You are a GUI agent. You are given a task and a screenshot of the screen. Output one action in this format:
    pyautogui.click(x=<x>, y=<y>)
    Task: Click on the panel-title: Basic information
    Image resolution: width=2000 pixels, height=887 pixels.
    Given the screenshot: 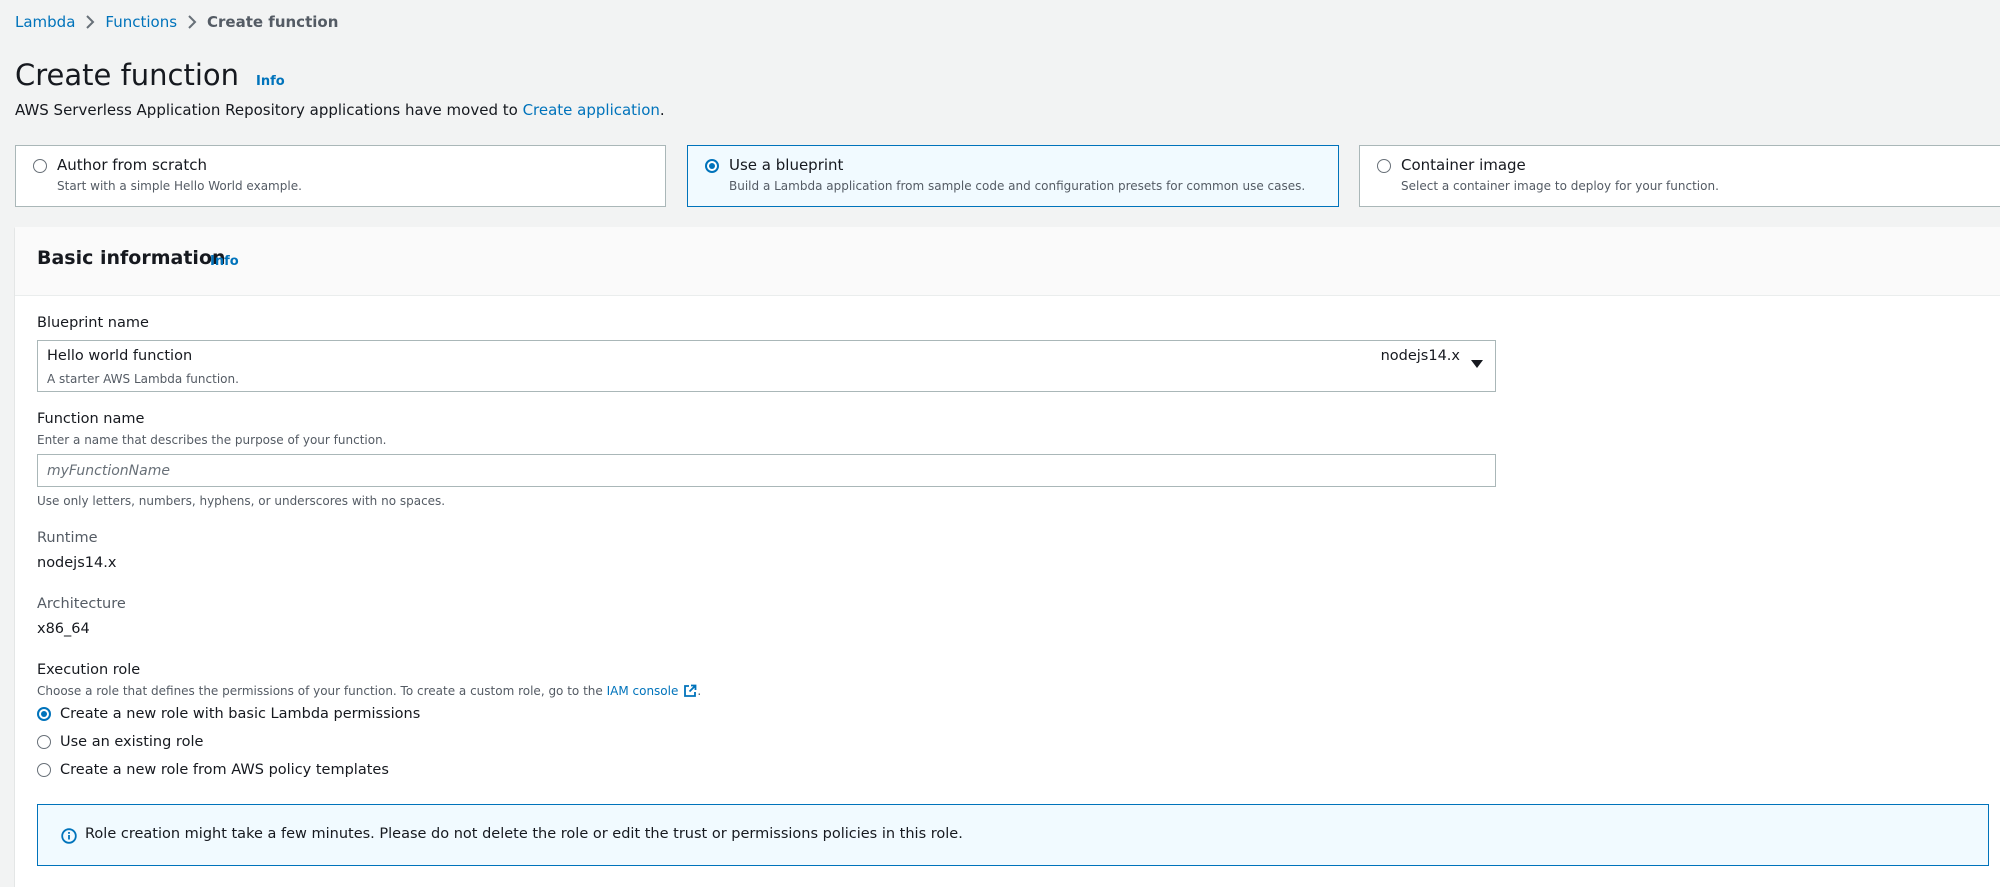 What is the action you would take?
    pyautogui.click(x=131, y=258)
    